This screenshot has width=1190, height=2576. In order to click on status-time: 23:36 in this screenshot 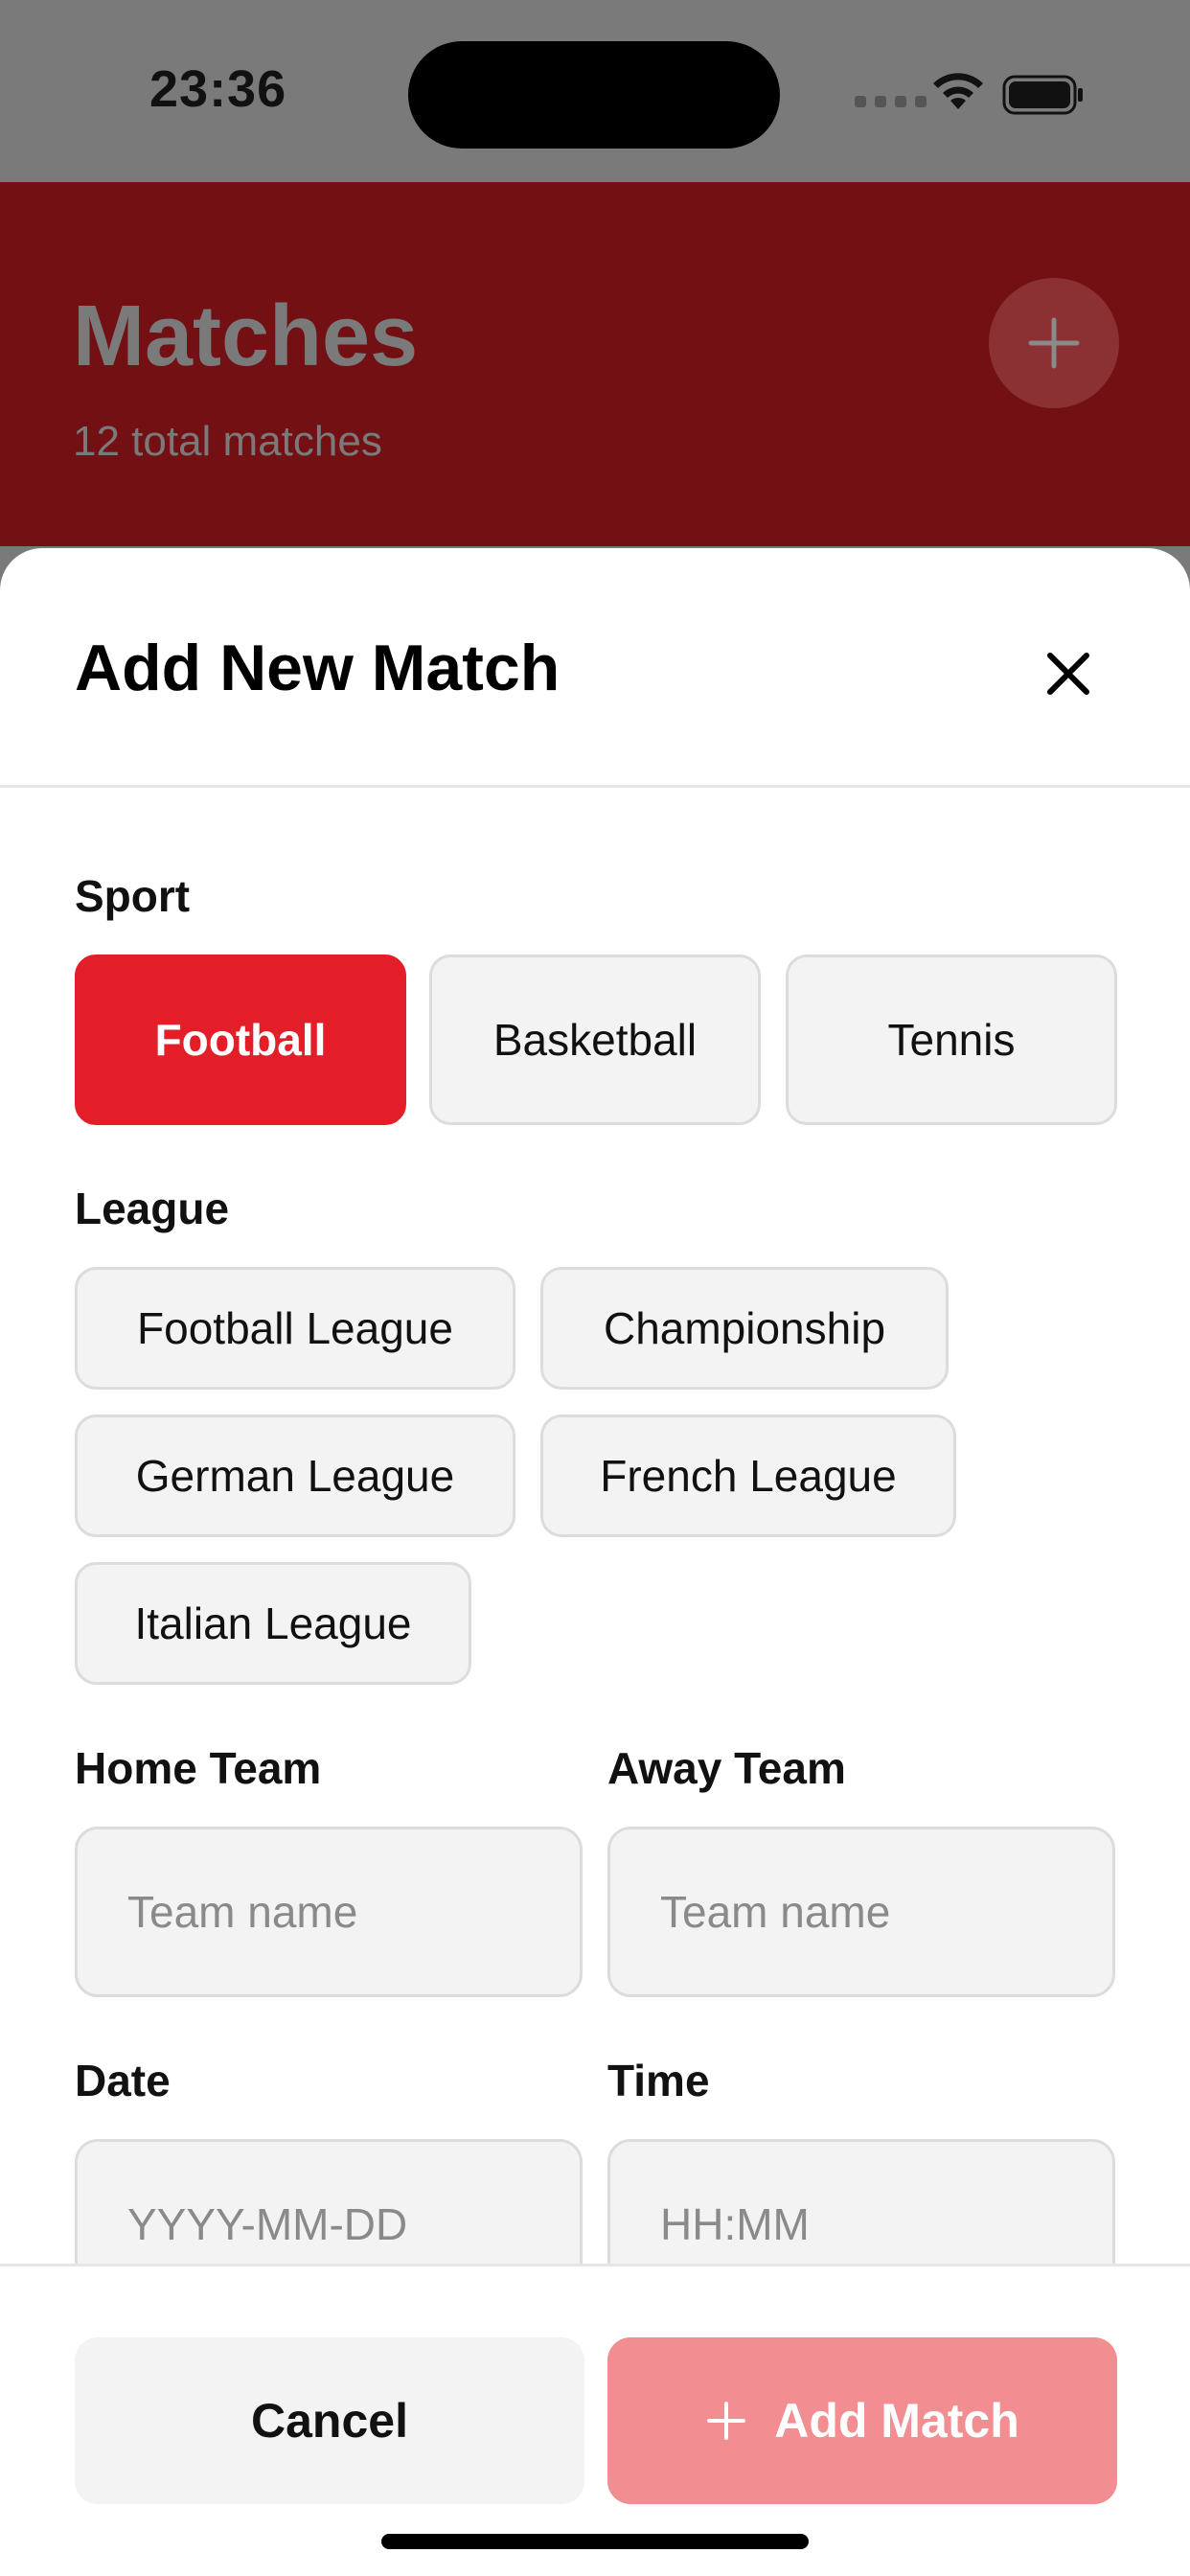, I will do `click(218, 89)`.